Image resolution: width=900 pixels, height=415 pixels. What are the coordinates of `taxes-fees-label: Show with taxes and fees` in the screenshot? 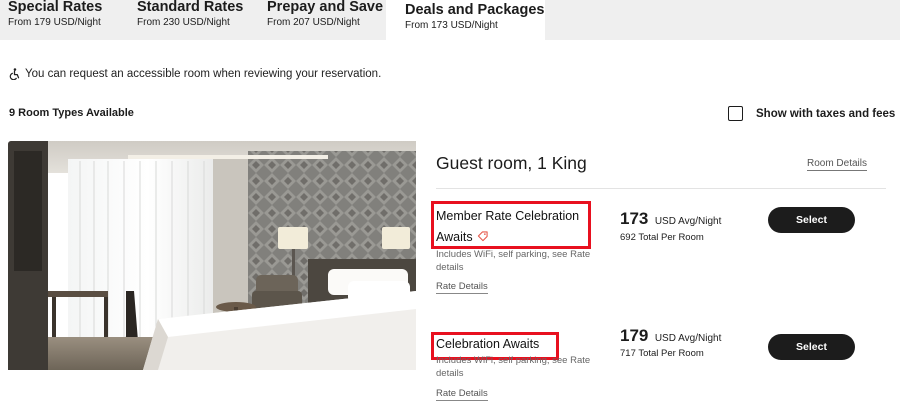 It's located at (826, 113).